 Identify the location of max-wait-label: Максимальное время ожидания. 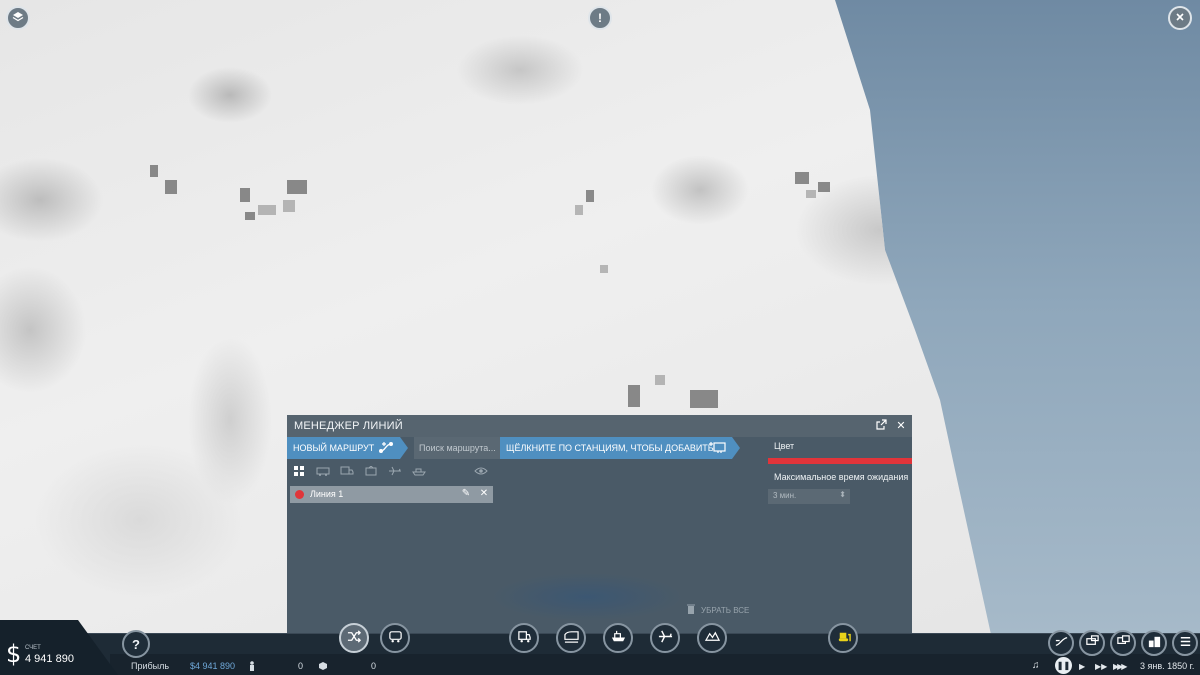
(841, 477).